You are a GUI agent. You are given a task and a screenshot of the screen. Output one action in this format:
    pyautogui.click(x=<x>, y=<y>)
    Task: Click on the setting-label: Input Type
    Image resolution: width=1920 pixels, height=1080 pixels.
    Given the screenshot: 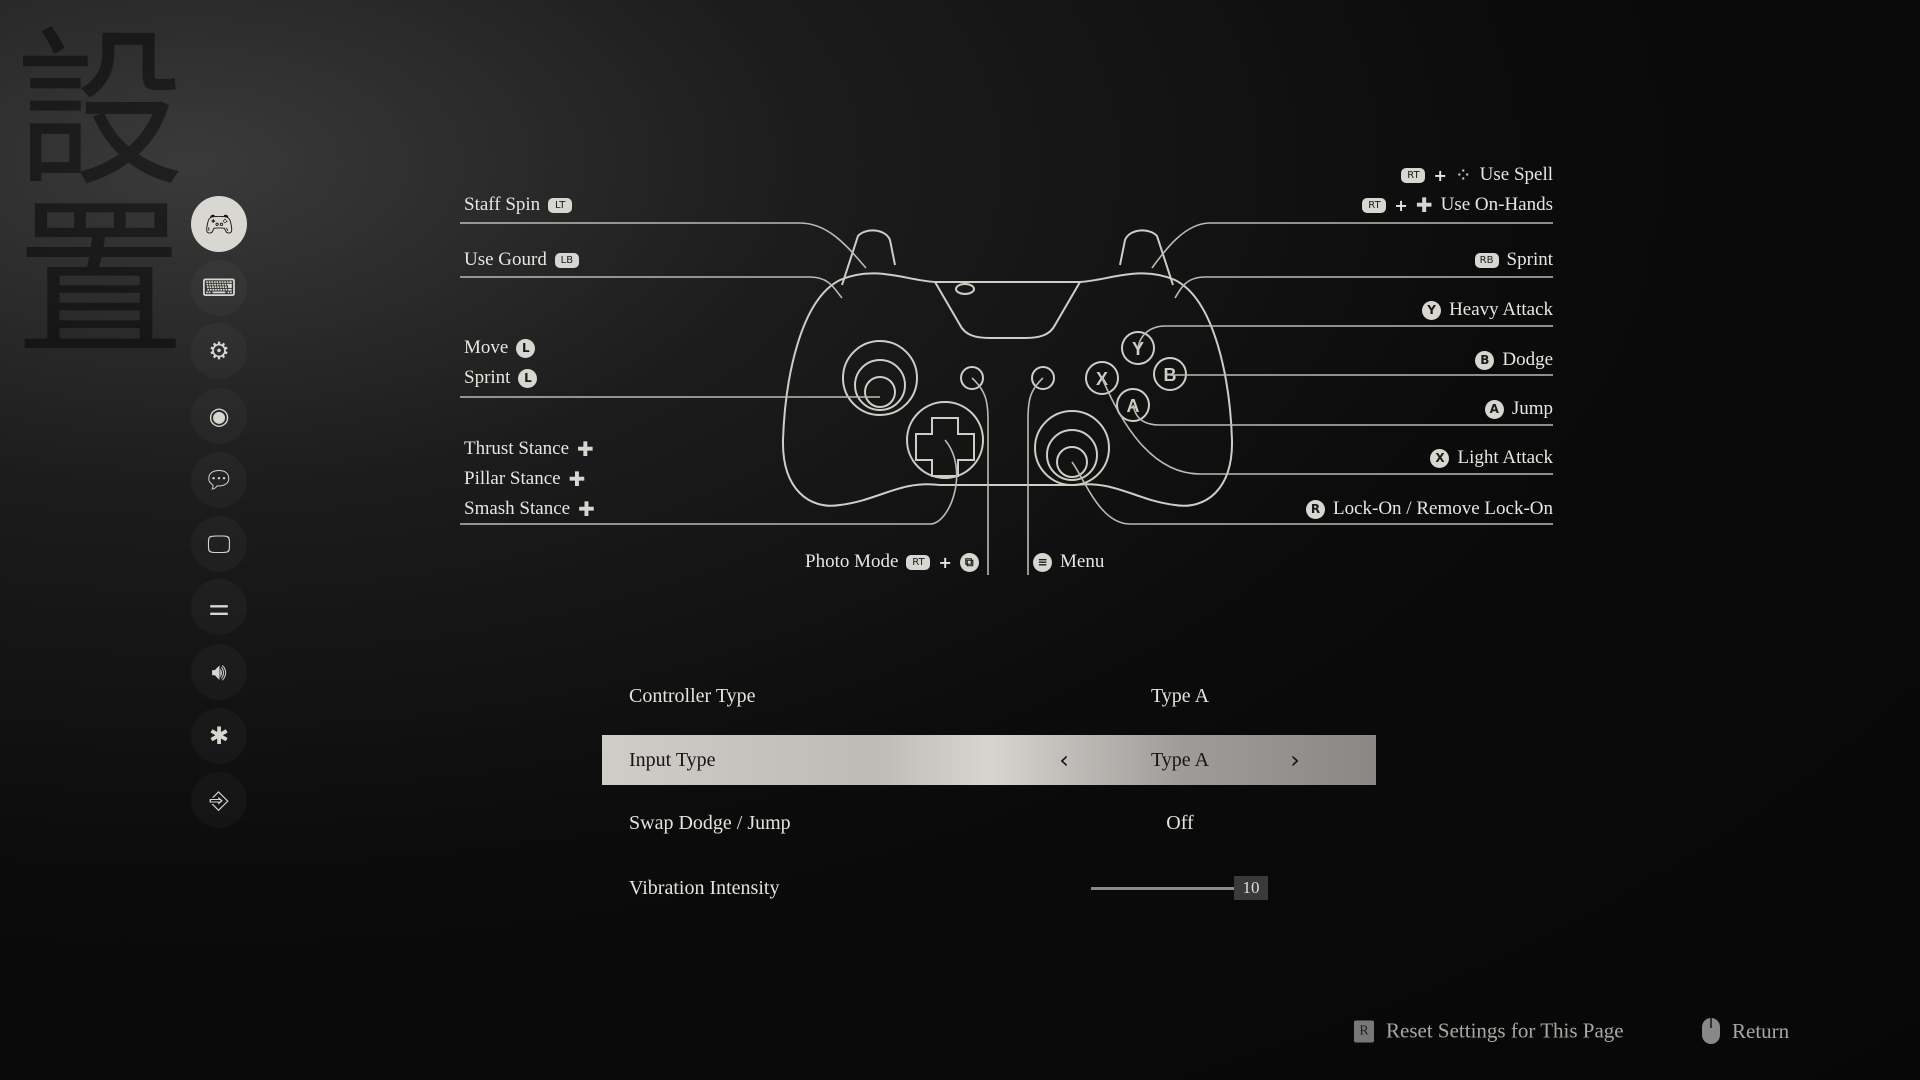 What is the action you would take?
    pyautogui.click(x=672, y=759)
    